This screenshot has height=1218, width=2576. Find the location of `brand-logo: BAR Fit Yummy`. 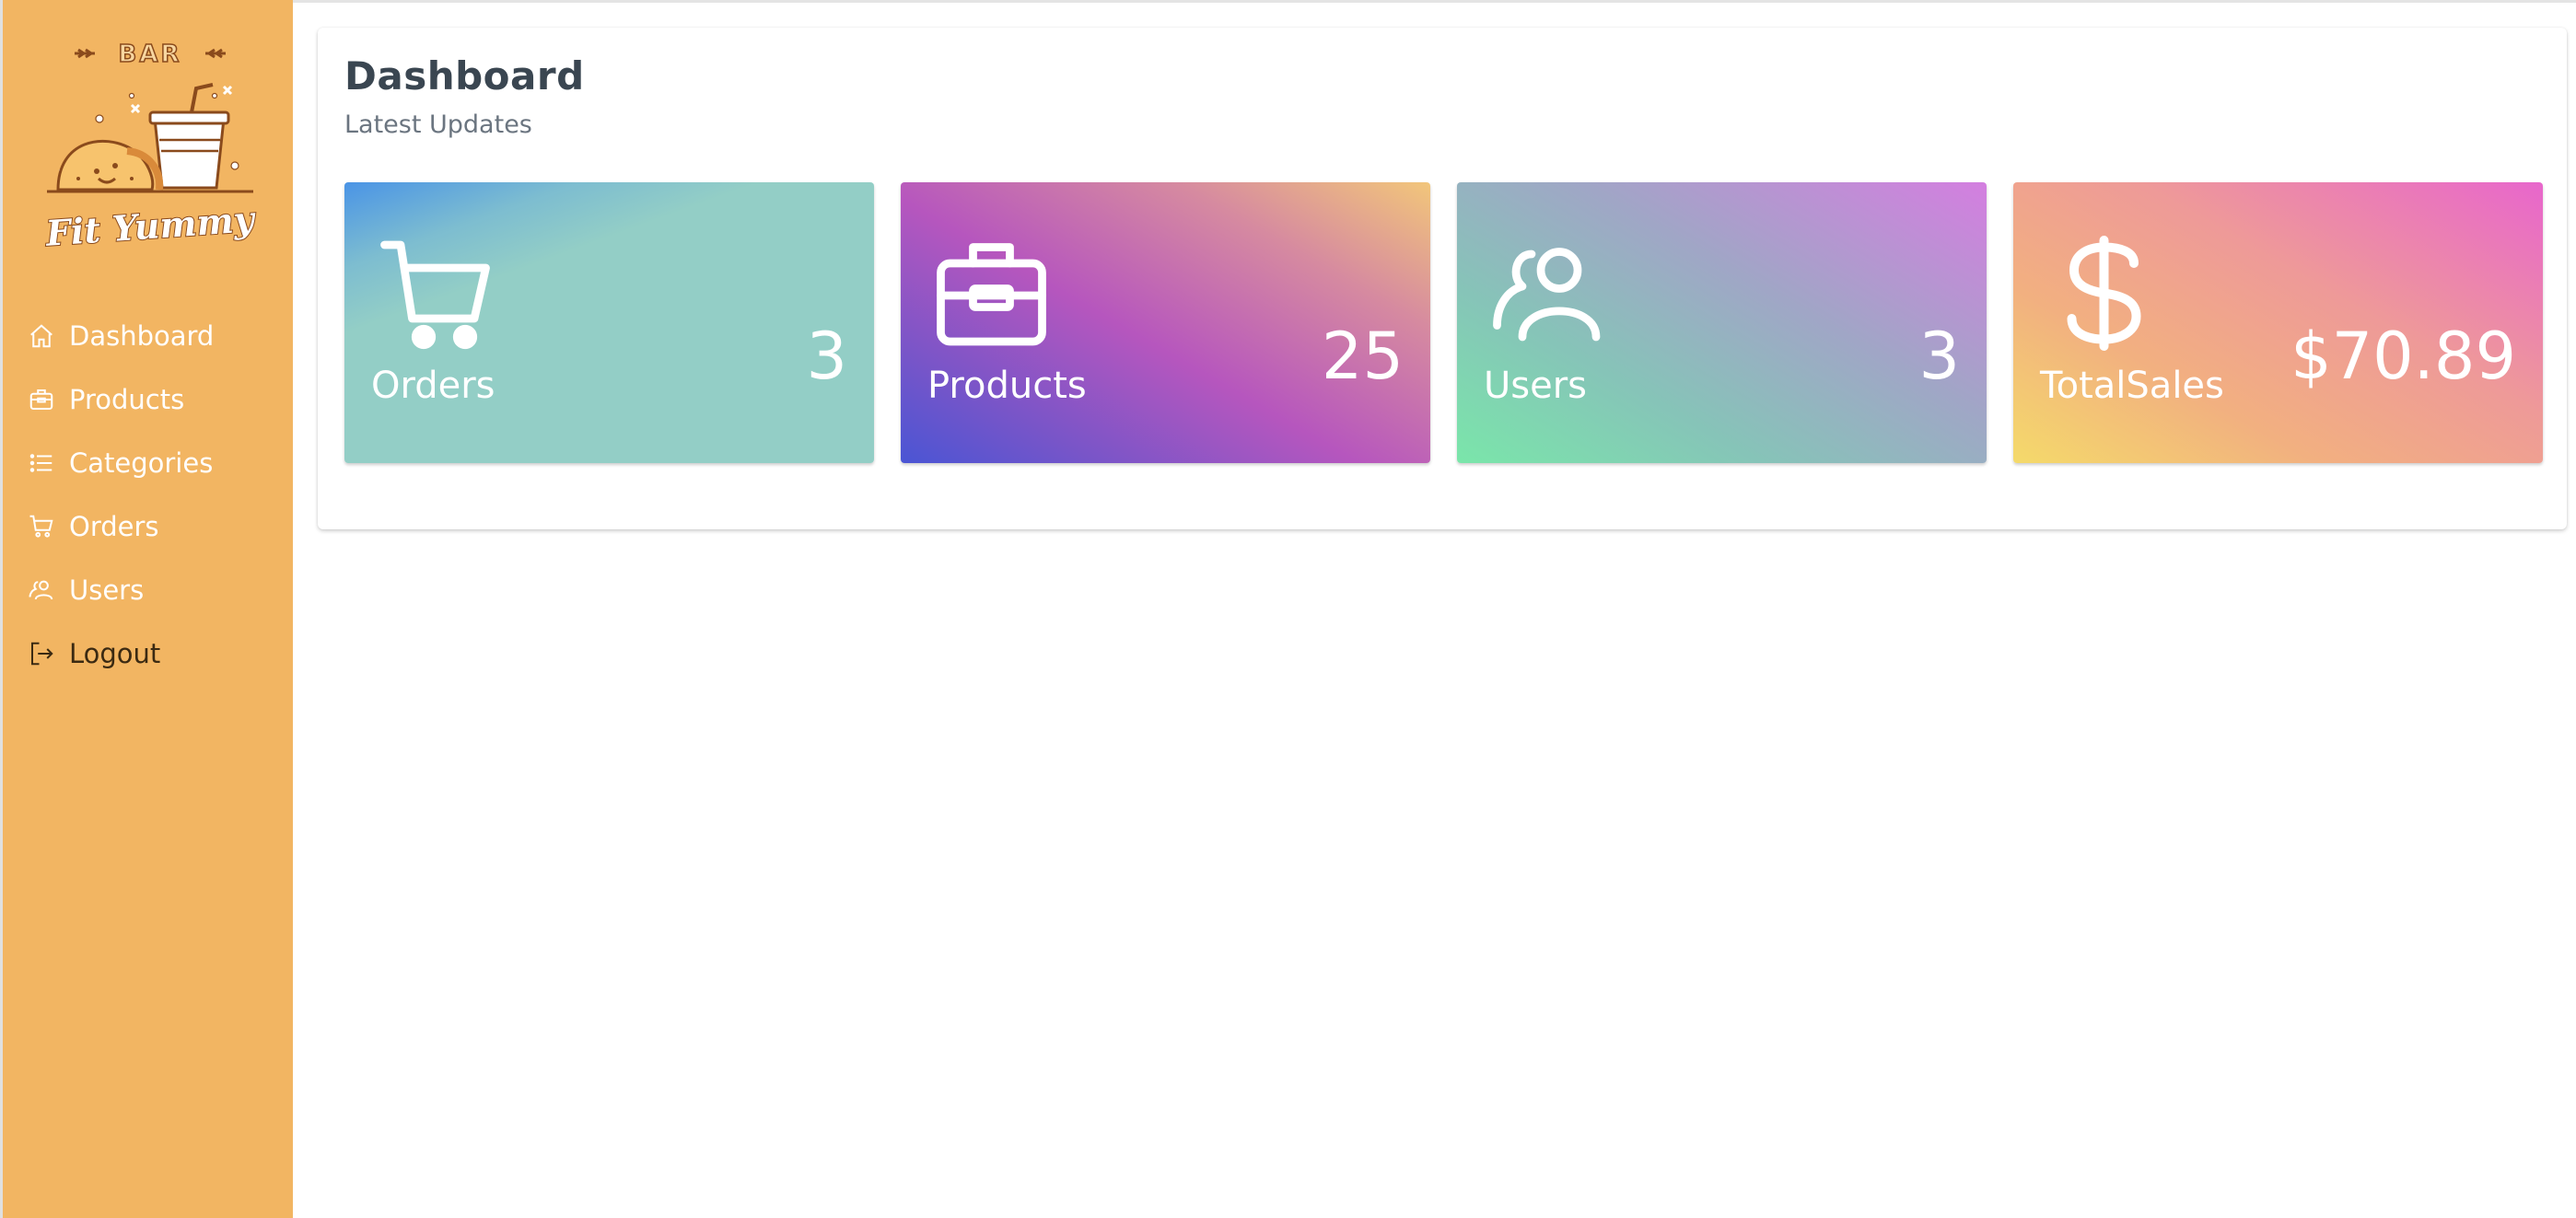

brand-logo: BAR Fit Yummy is located at coordinates (150, 146).